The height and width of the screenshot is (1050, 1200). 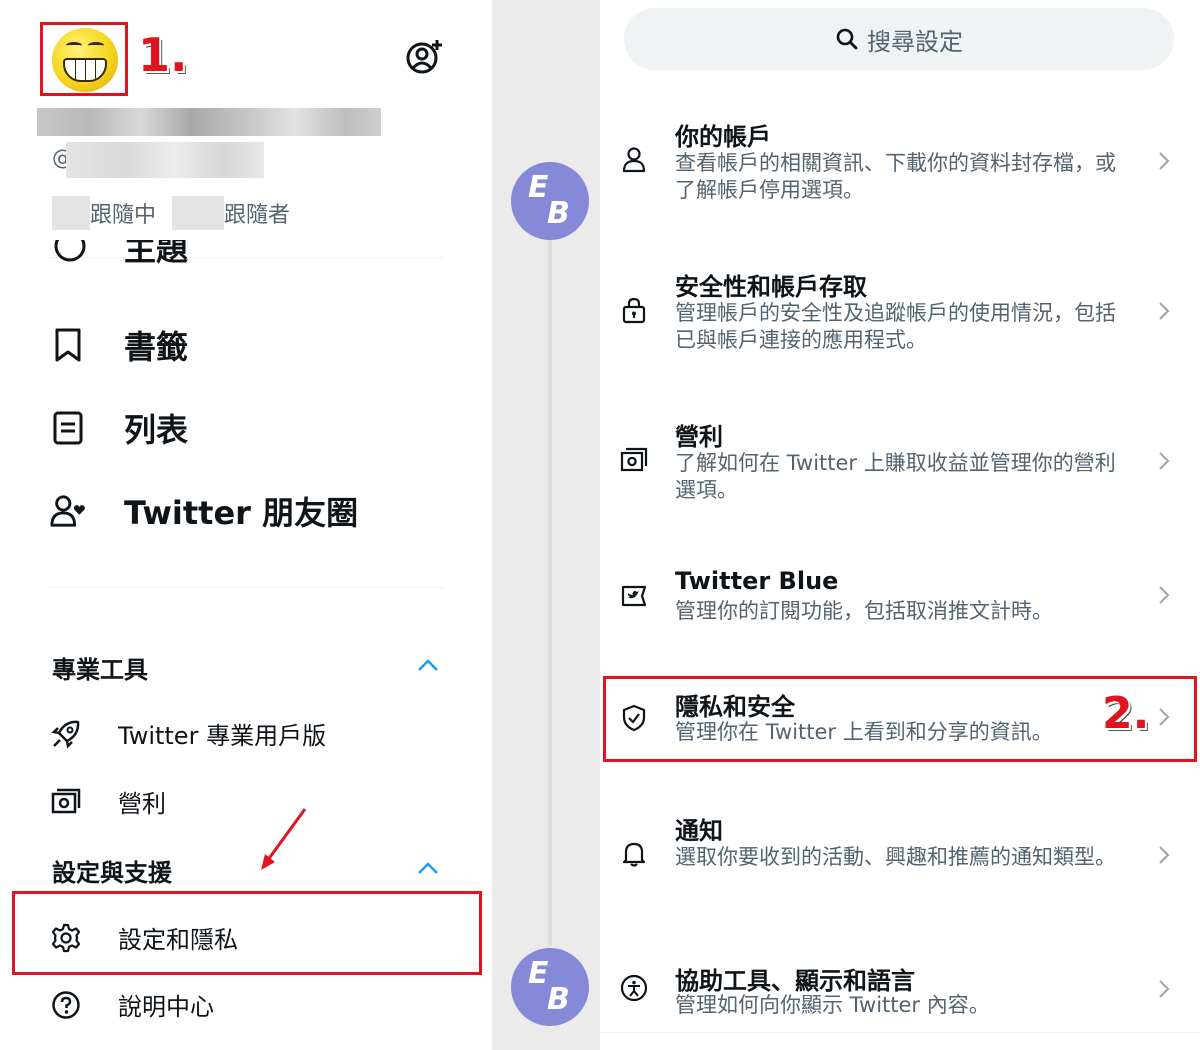 I want to click on settings-item-monetization: 營利 了解如何在 Twitter 上賺取收益並管理你的營利選項。, so click(x=900, y=469).